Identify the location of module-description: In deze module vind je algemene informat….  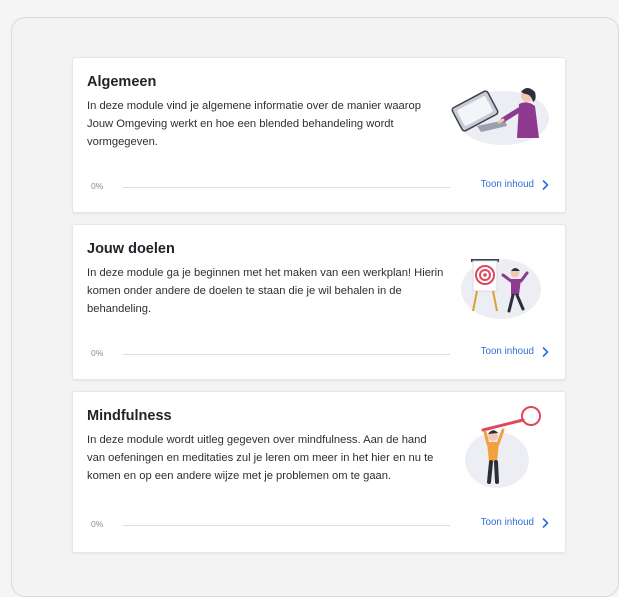
(254, 124).